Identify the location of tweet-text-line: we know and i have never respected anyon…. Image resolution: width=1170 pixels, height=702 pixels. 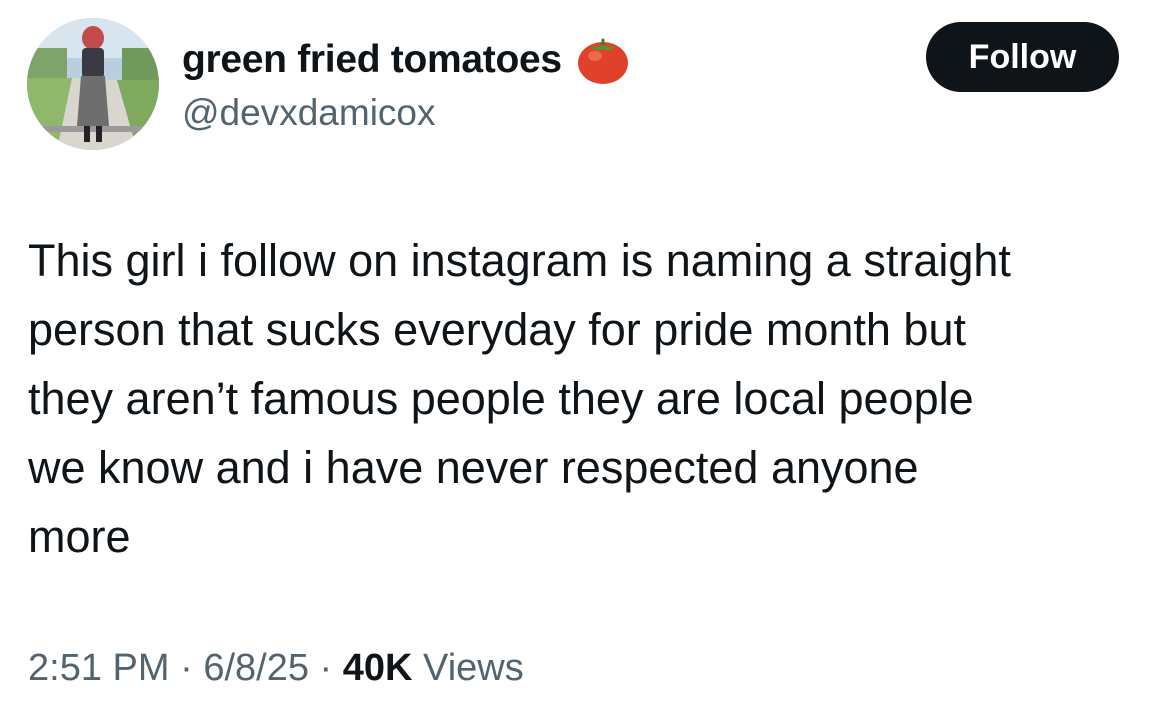
(473, 467).